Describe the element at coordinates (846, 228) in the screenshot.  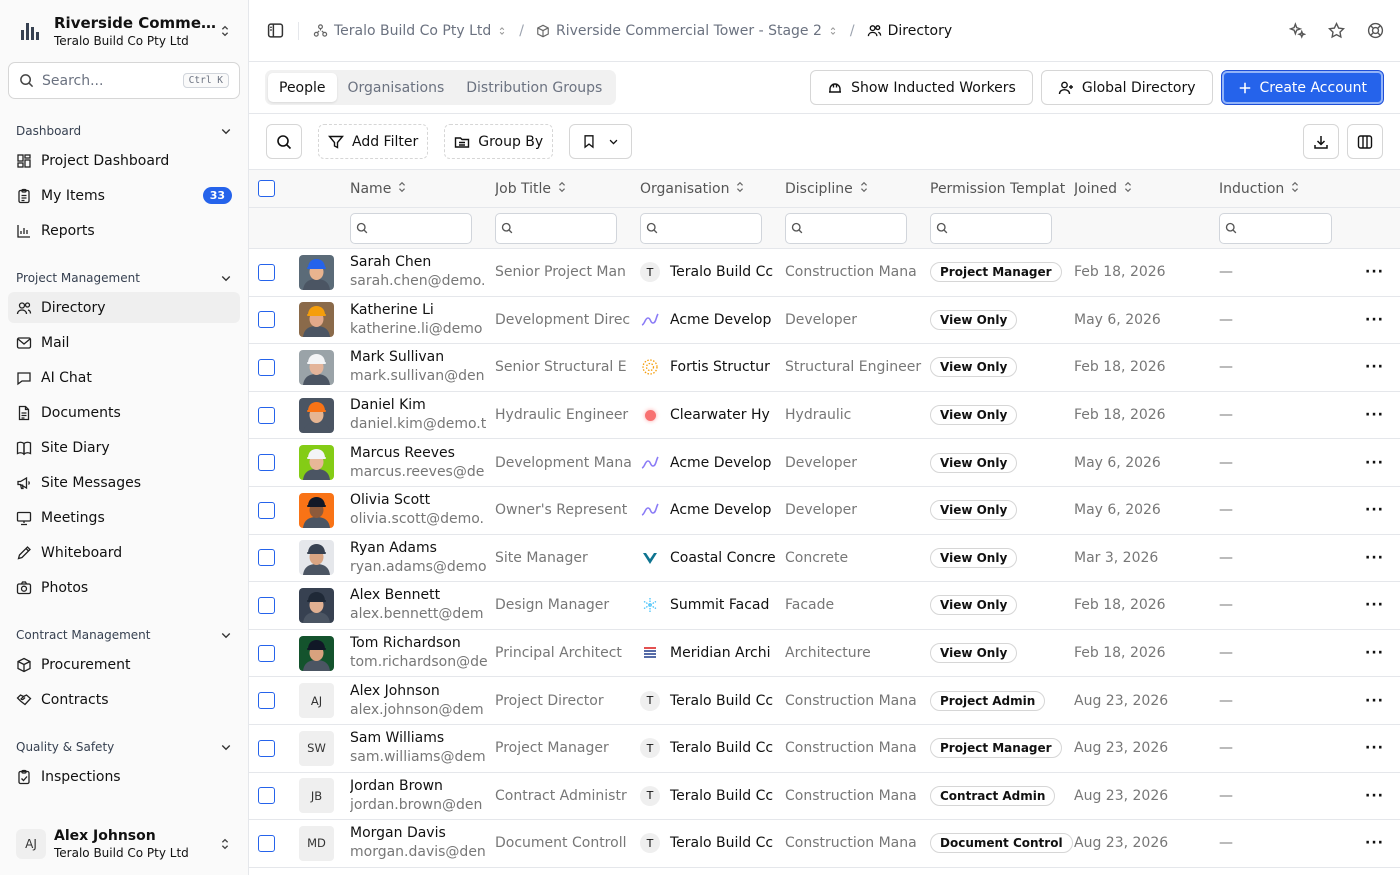
I see `filter-input-discipline` at that location.